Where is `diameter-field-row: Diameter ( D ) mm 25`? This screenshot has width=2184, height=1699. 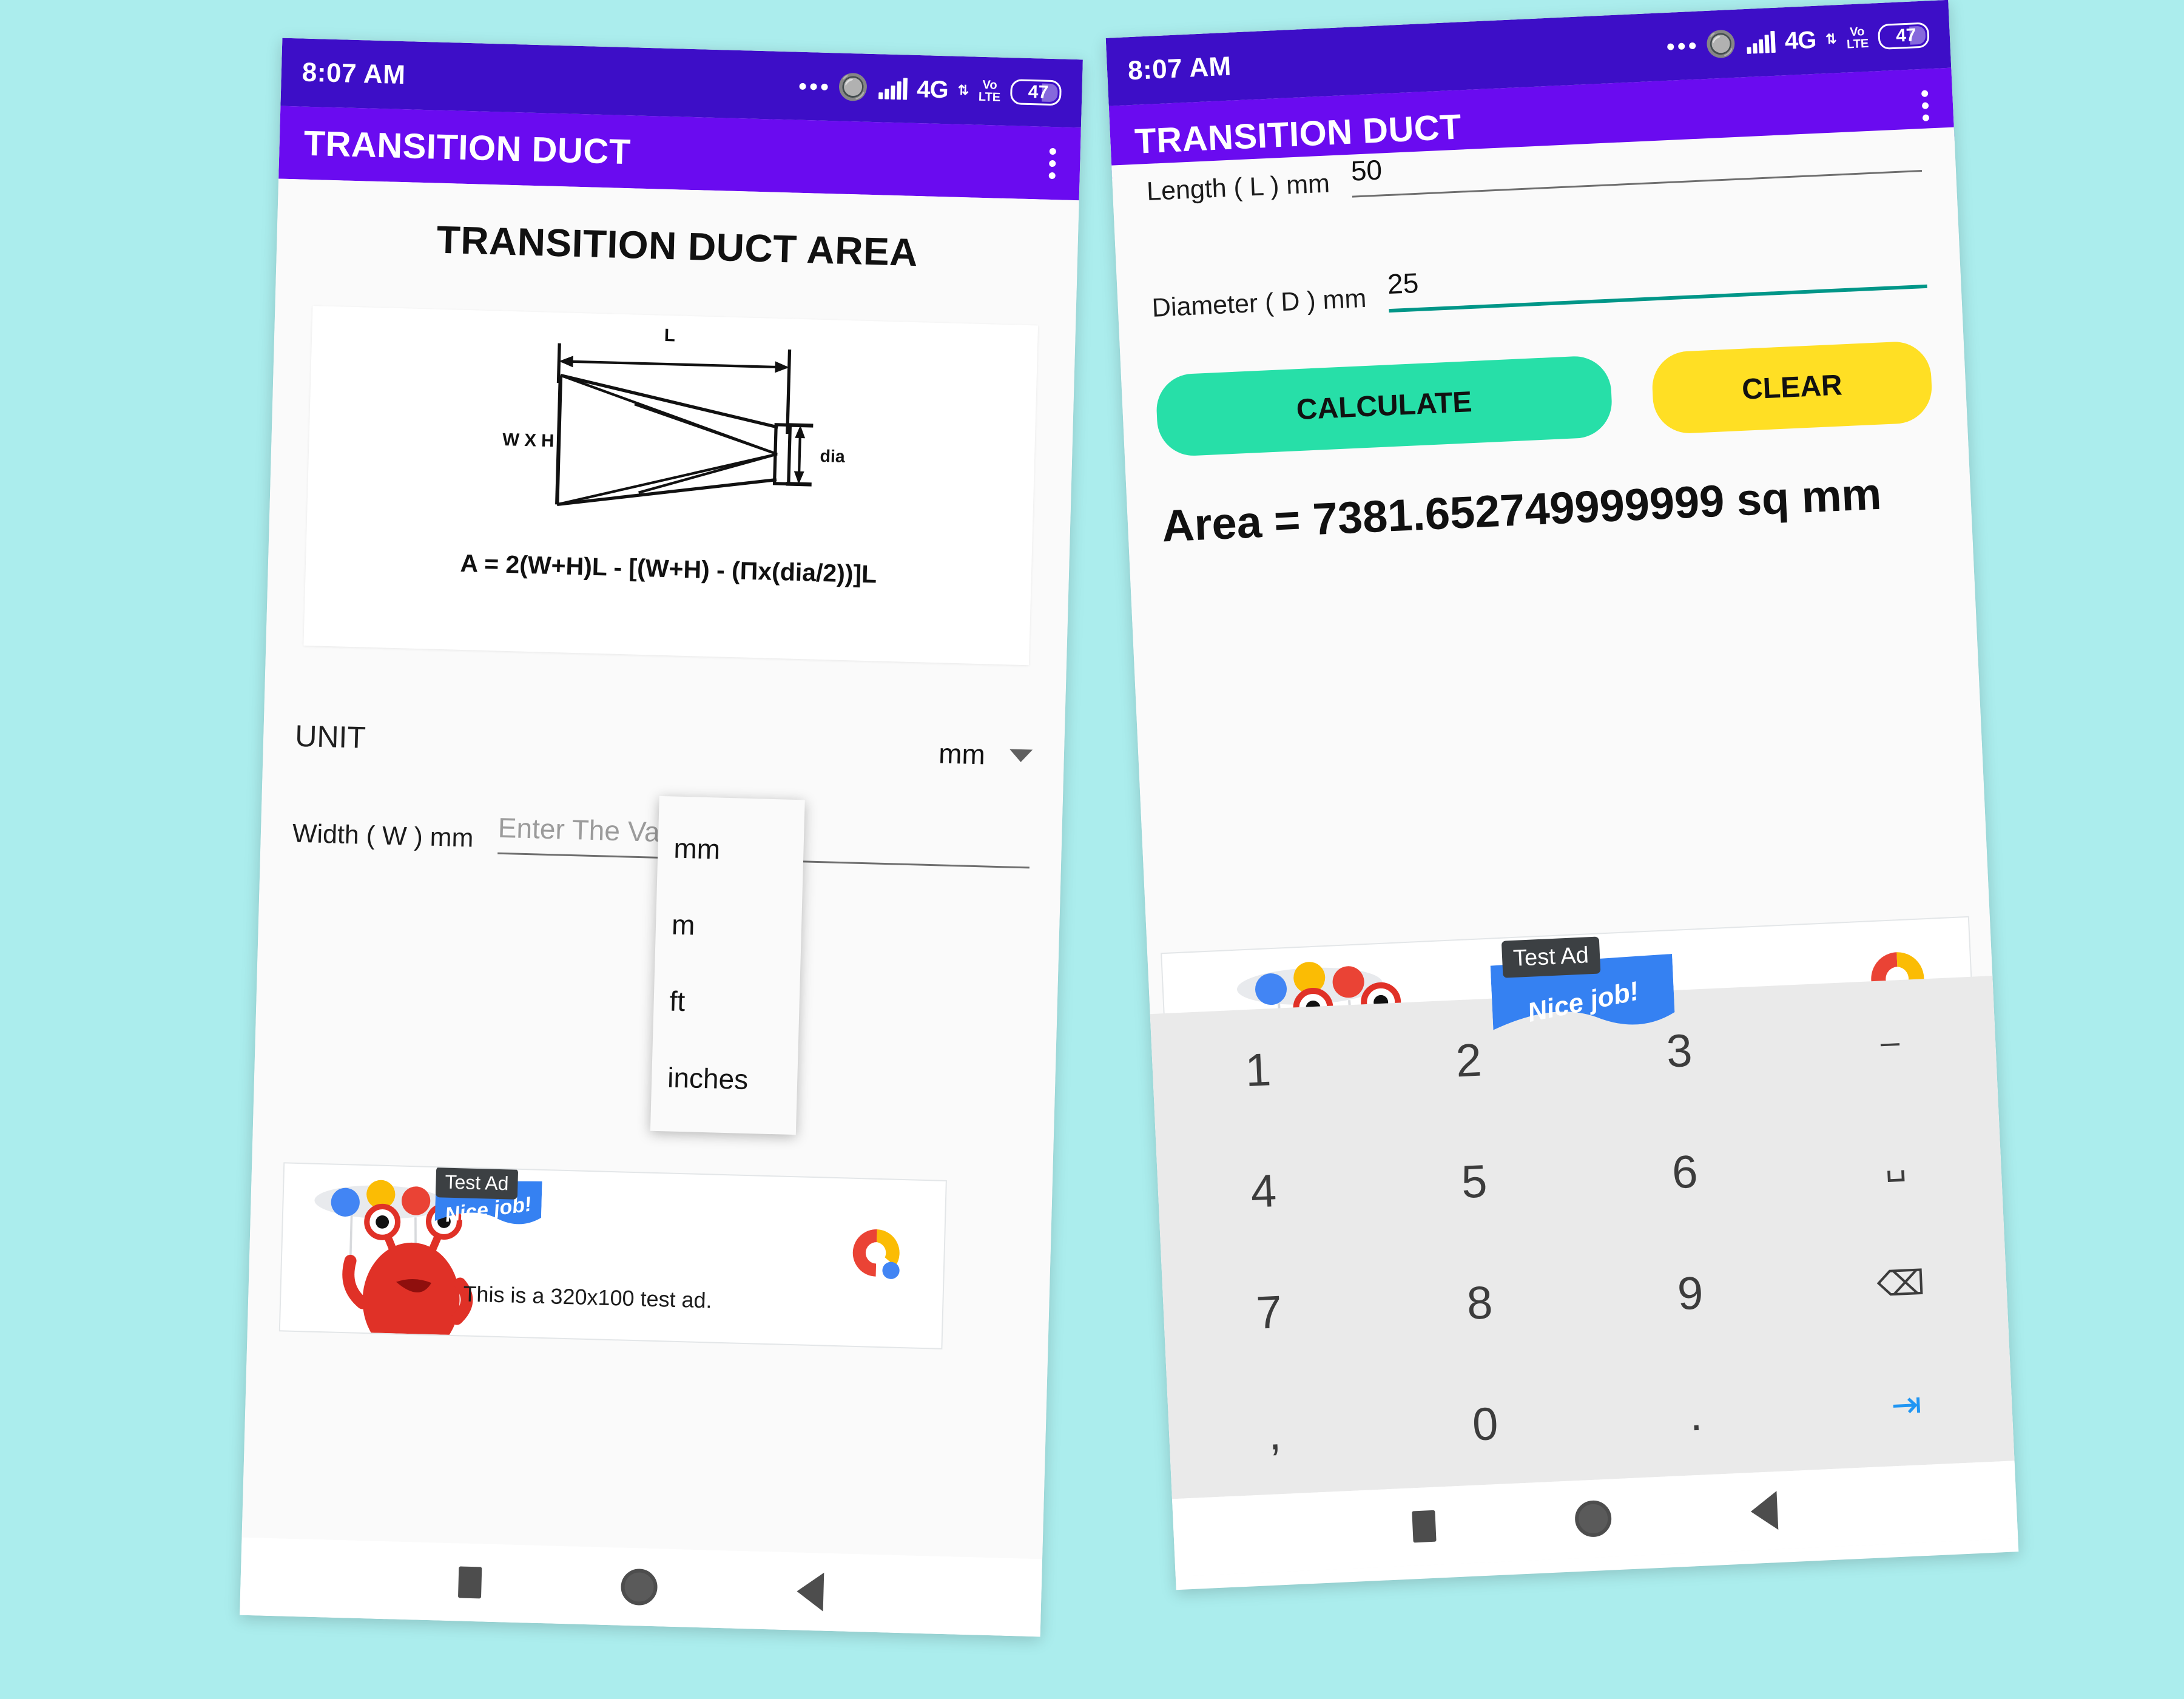
diameter-field-row: Diameter ( D ) mm 25 is located at coordinates (1539, 283).